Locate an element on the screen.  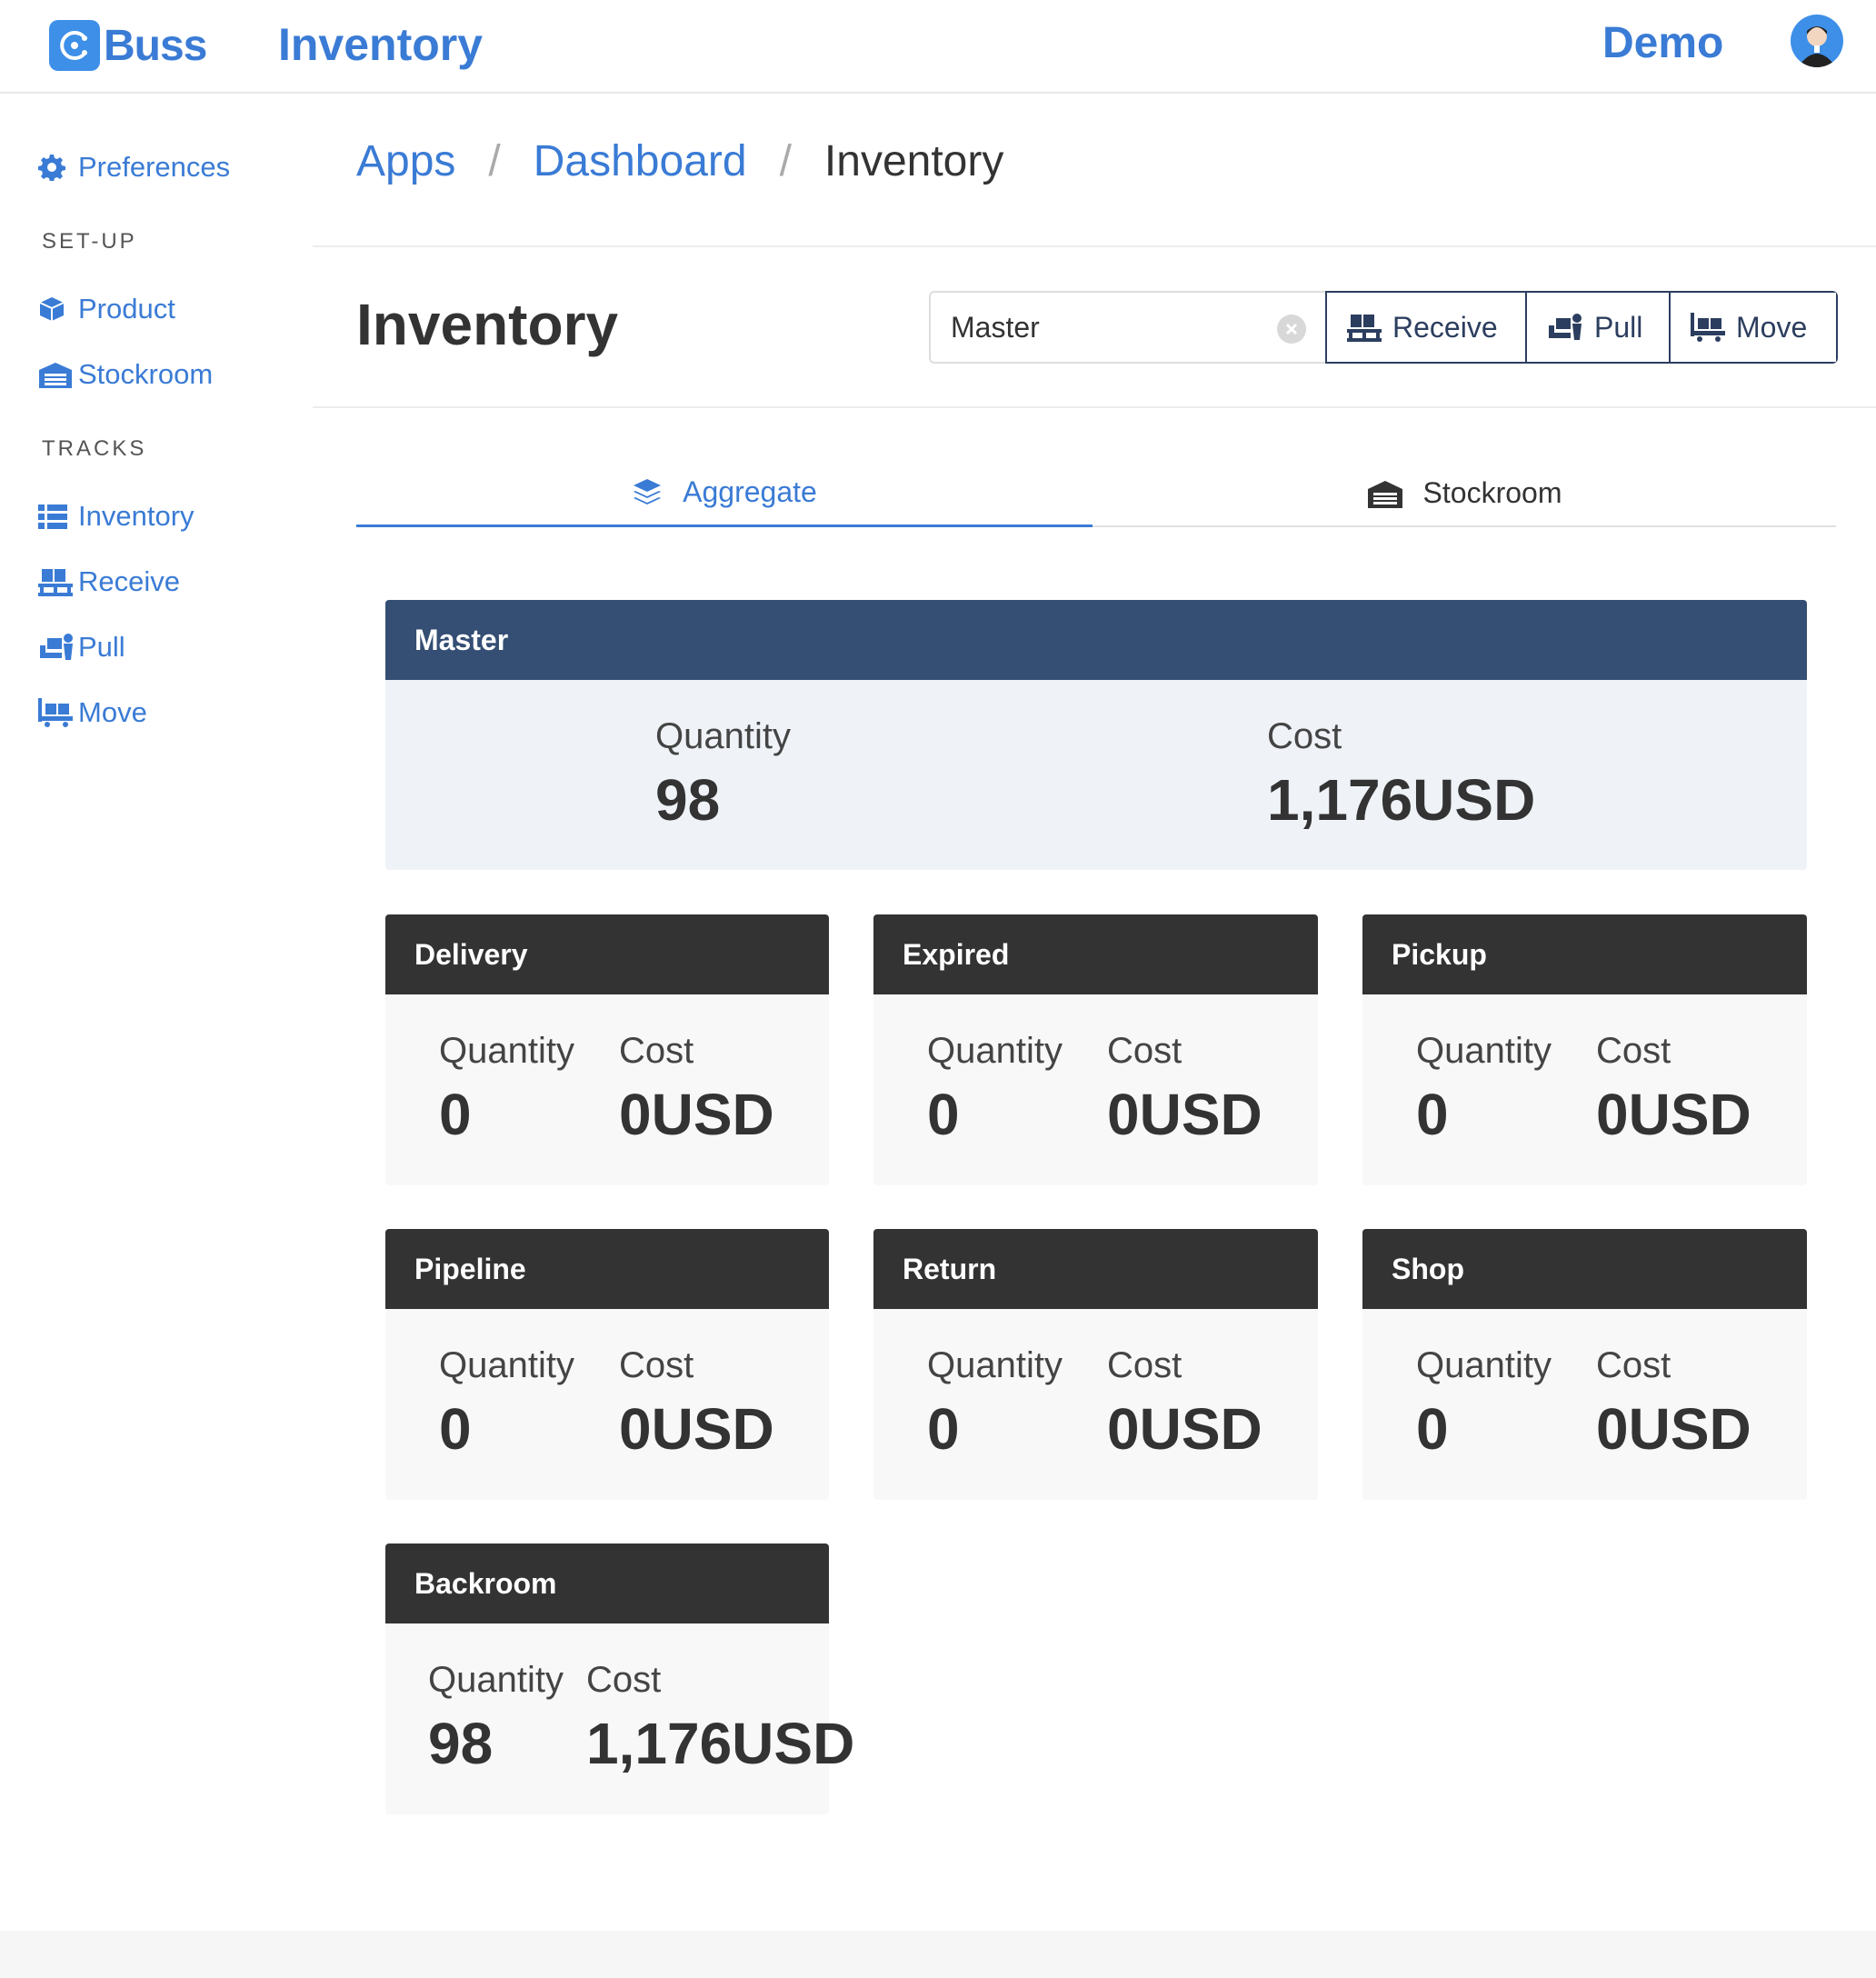
tab-aggregate: Aggregate is located at coordinates (724, 493).